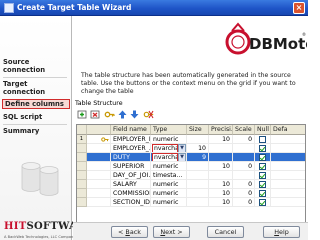 The image size is (320, 240). Describe the element at coordinates (36, 131) in the screenshot. I see `step-summary: Summary` at that location.